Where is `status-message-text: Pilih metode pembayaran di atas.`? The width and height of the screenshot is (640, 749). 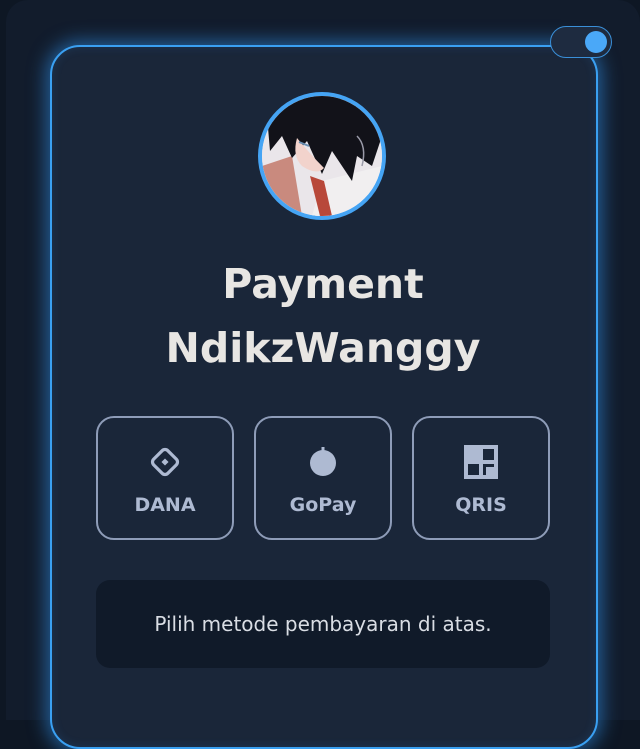
status-message-text: Pilih metode pembayaran di atas. is located at coordinates (323, 624).